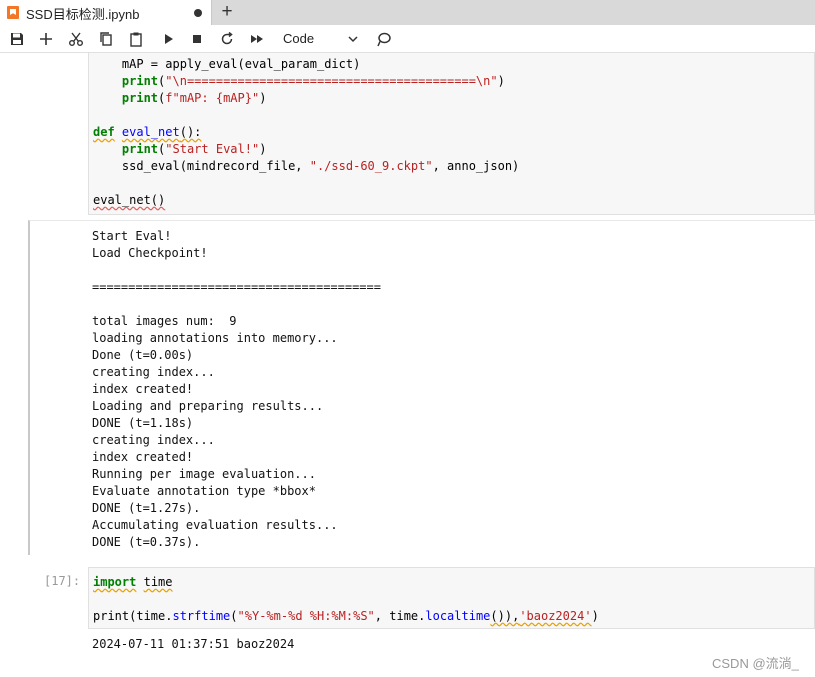 Image resolution: width=815 pixels, height=677 pixels. Describe the element at coordinates (204, 491) in the screenshot. I see `output-line: Evaluate annotation type *bbox*` at that location.